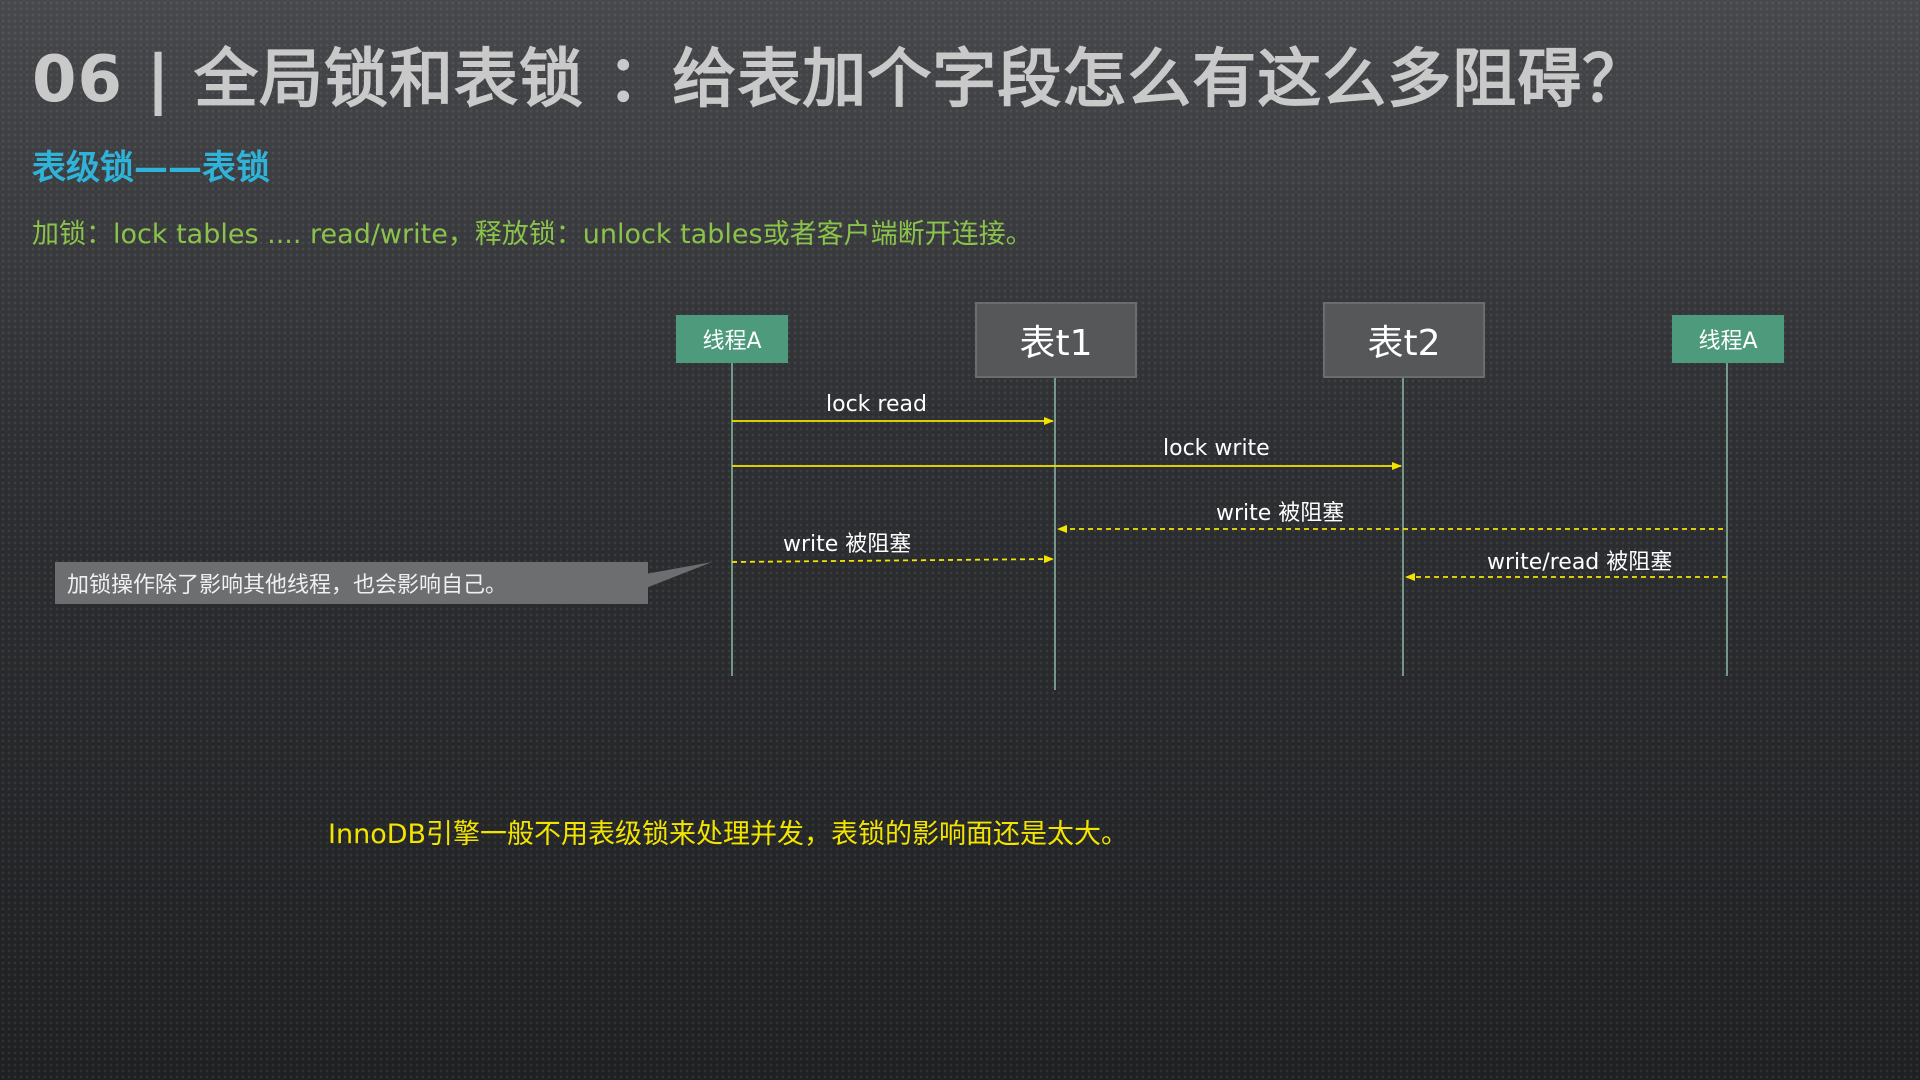  What do you see at coordinates (728, 834) in the screenshot?
I see `footer-note: InnoDB引擎一般不用表级锁来处理并发，表锁的影响面还是太大。` at bounding box center [728, 834].